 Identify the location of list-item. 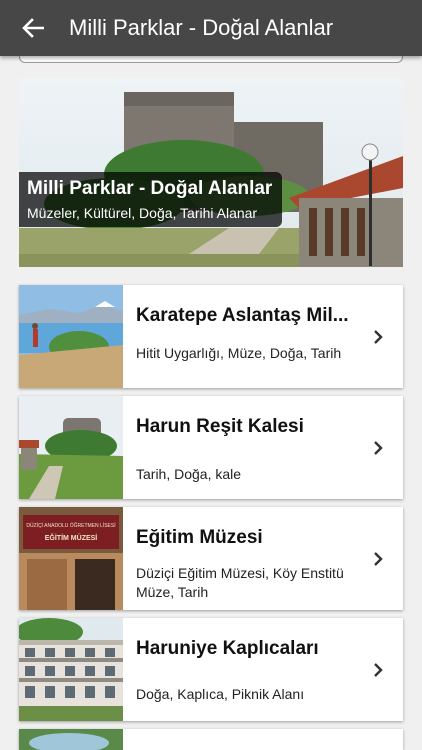
(211, 739).